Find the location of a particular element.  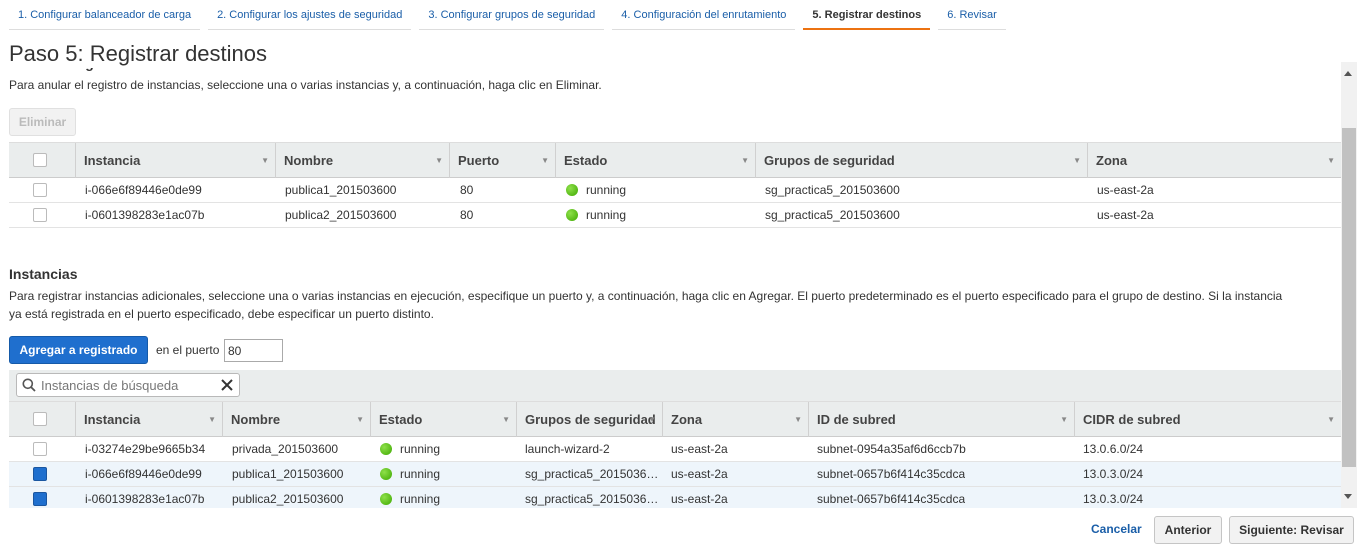

next-review-button: Siguiente: Revisar is located at coordinates (1291, 530).